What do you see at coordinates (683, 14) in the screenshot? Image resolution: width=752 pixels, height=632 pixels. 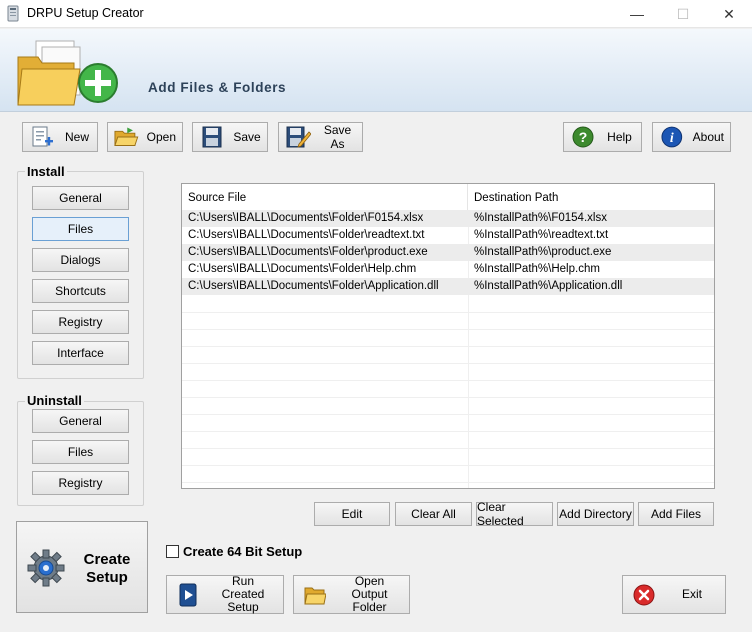 I see `maximize-button: ☐` at bounding box center [683, 14].